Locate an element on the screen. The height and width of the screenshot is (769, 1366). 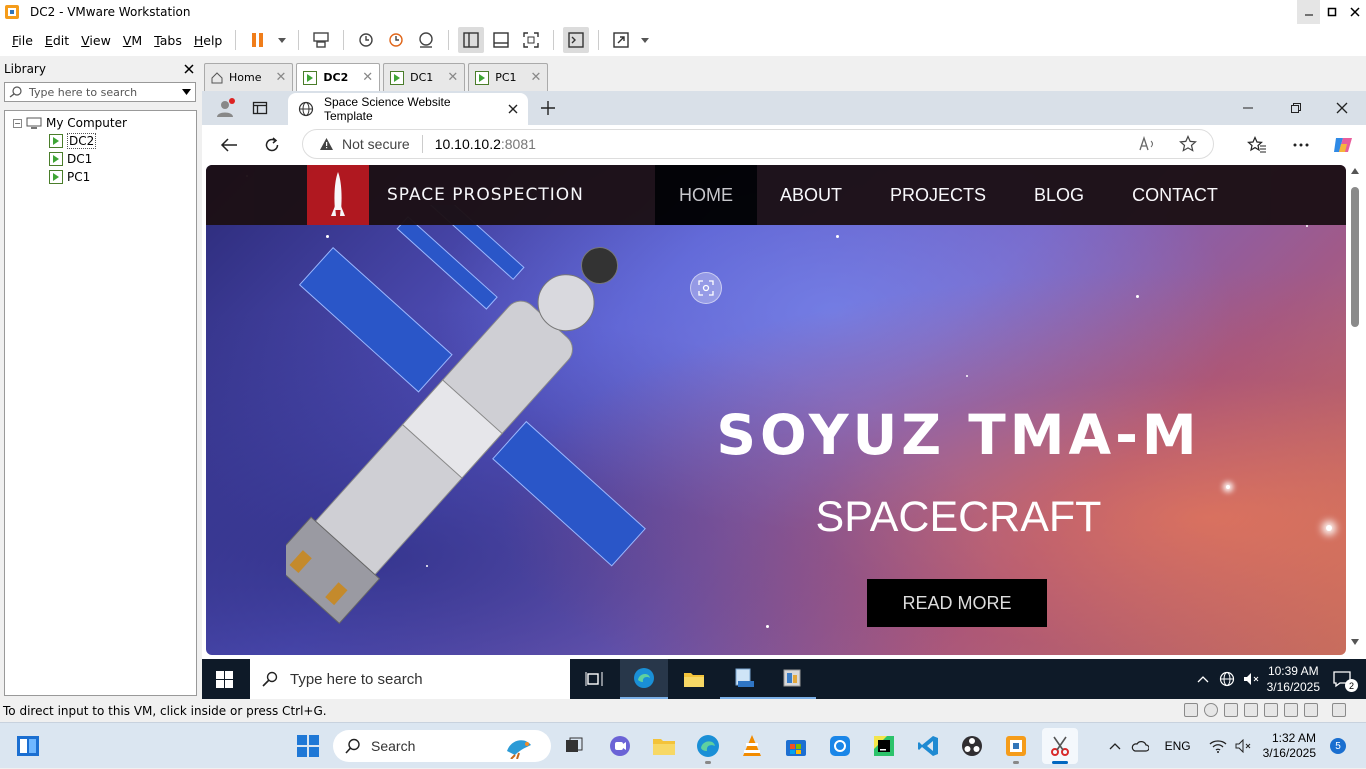
tab-dc1: DC1 ✕ is located at coordinates (424, 77).